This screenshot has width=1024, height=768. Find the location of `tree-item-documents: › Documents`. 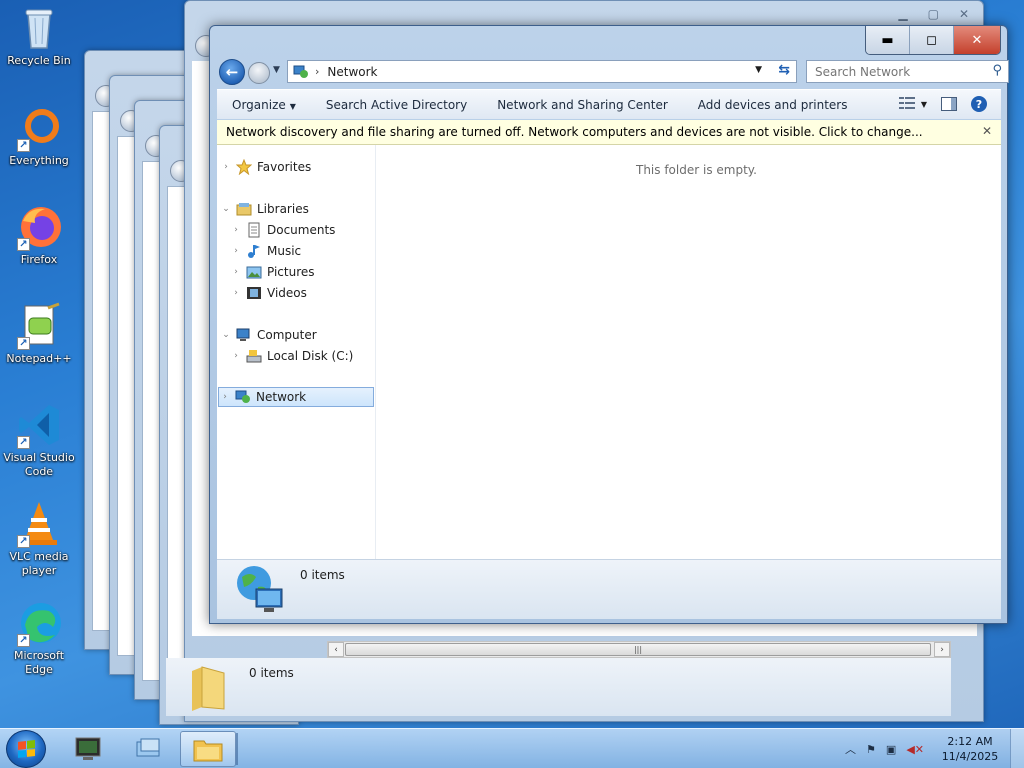

tree-item-documents: › Documents is located at coordinates (282, 230).